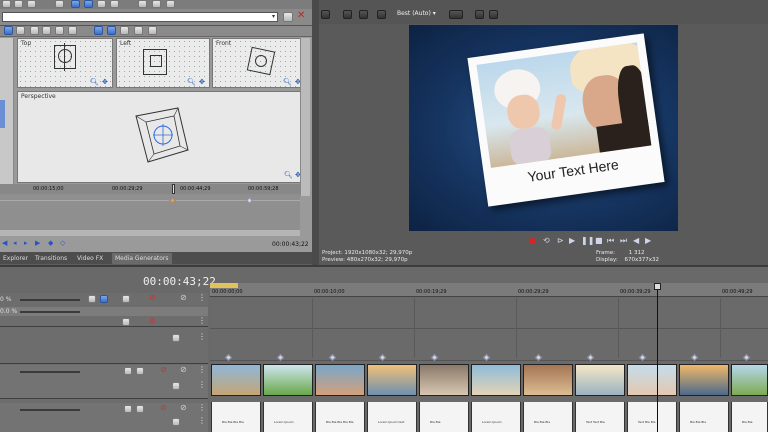  What do you see at coordinates (98, 30) in the screenshot?
I see `layout-four-icon` at bounding box center [98, 30].